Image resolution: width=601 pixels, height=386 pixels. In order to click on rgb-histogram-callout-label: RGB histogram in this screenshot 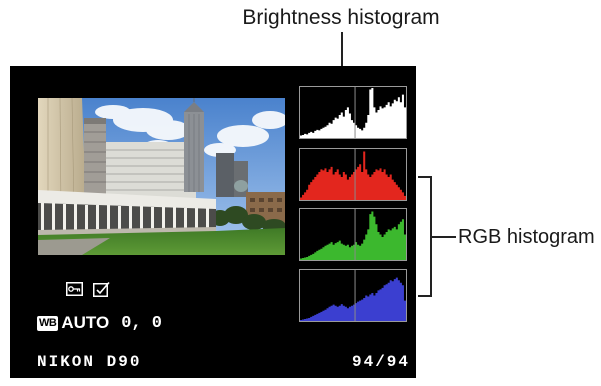, I will do `click(526, 237)`.